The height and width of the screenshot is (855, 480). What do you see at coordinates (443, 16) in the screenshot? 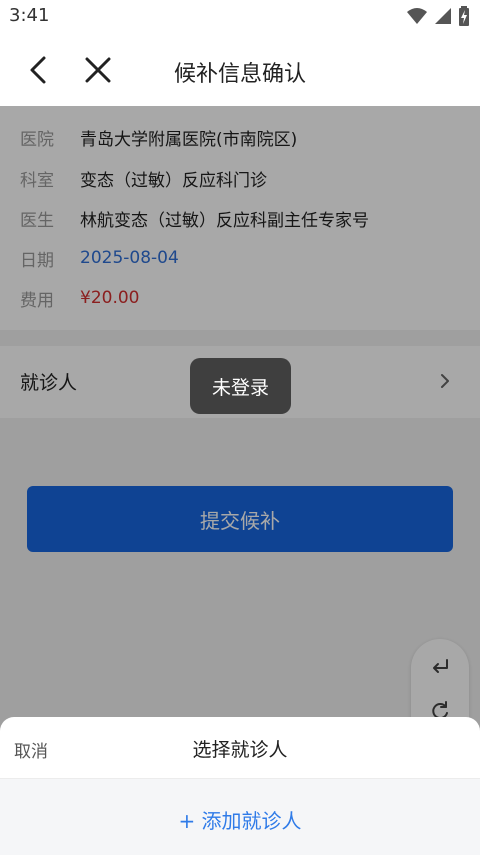
I see `signal-icon` at bounding box center [443, 16].